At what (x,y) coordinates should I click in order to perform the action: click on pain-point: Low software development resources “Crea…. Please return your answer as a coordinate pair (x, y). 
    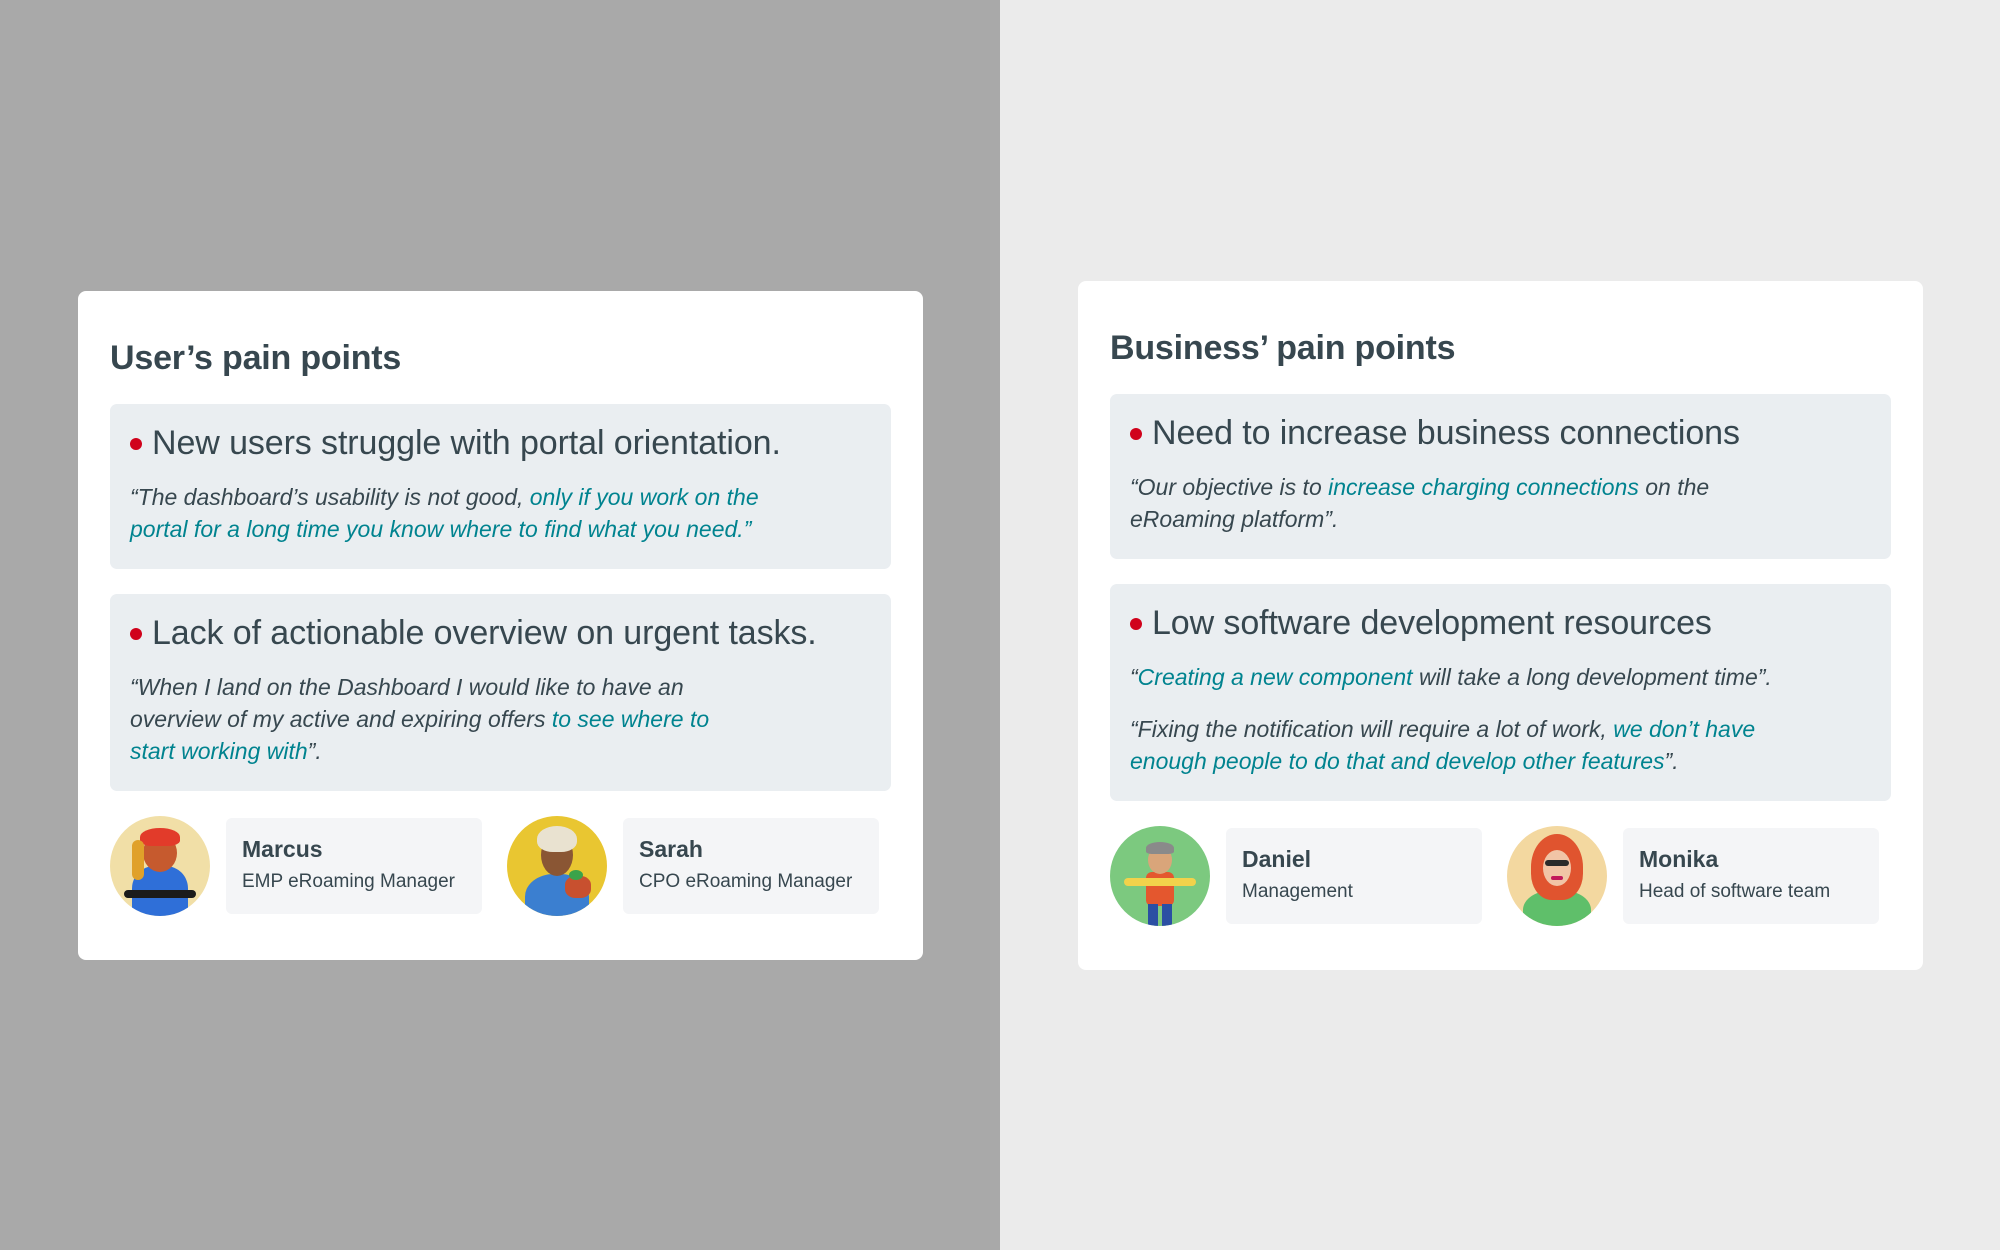
    Looking at the image, I should click on (1500, 692).